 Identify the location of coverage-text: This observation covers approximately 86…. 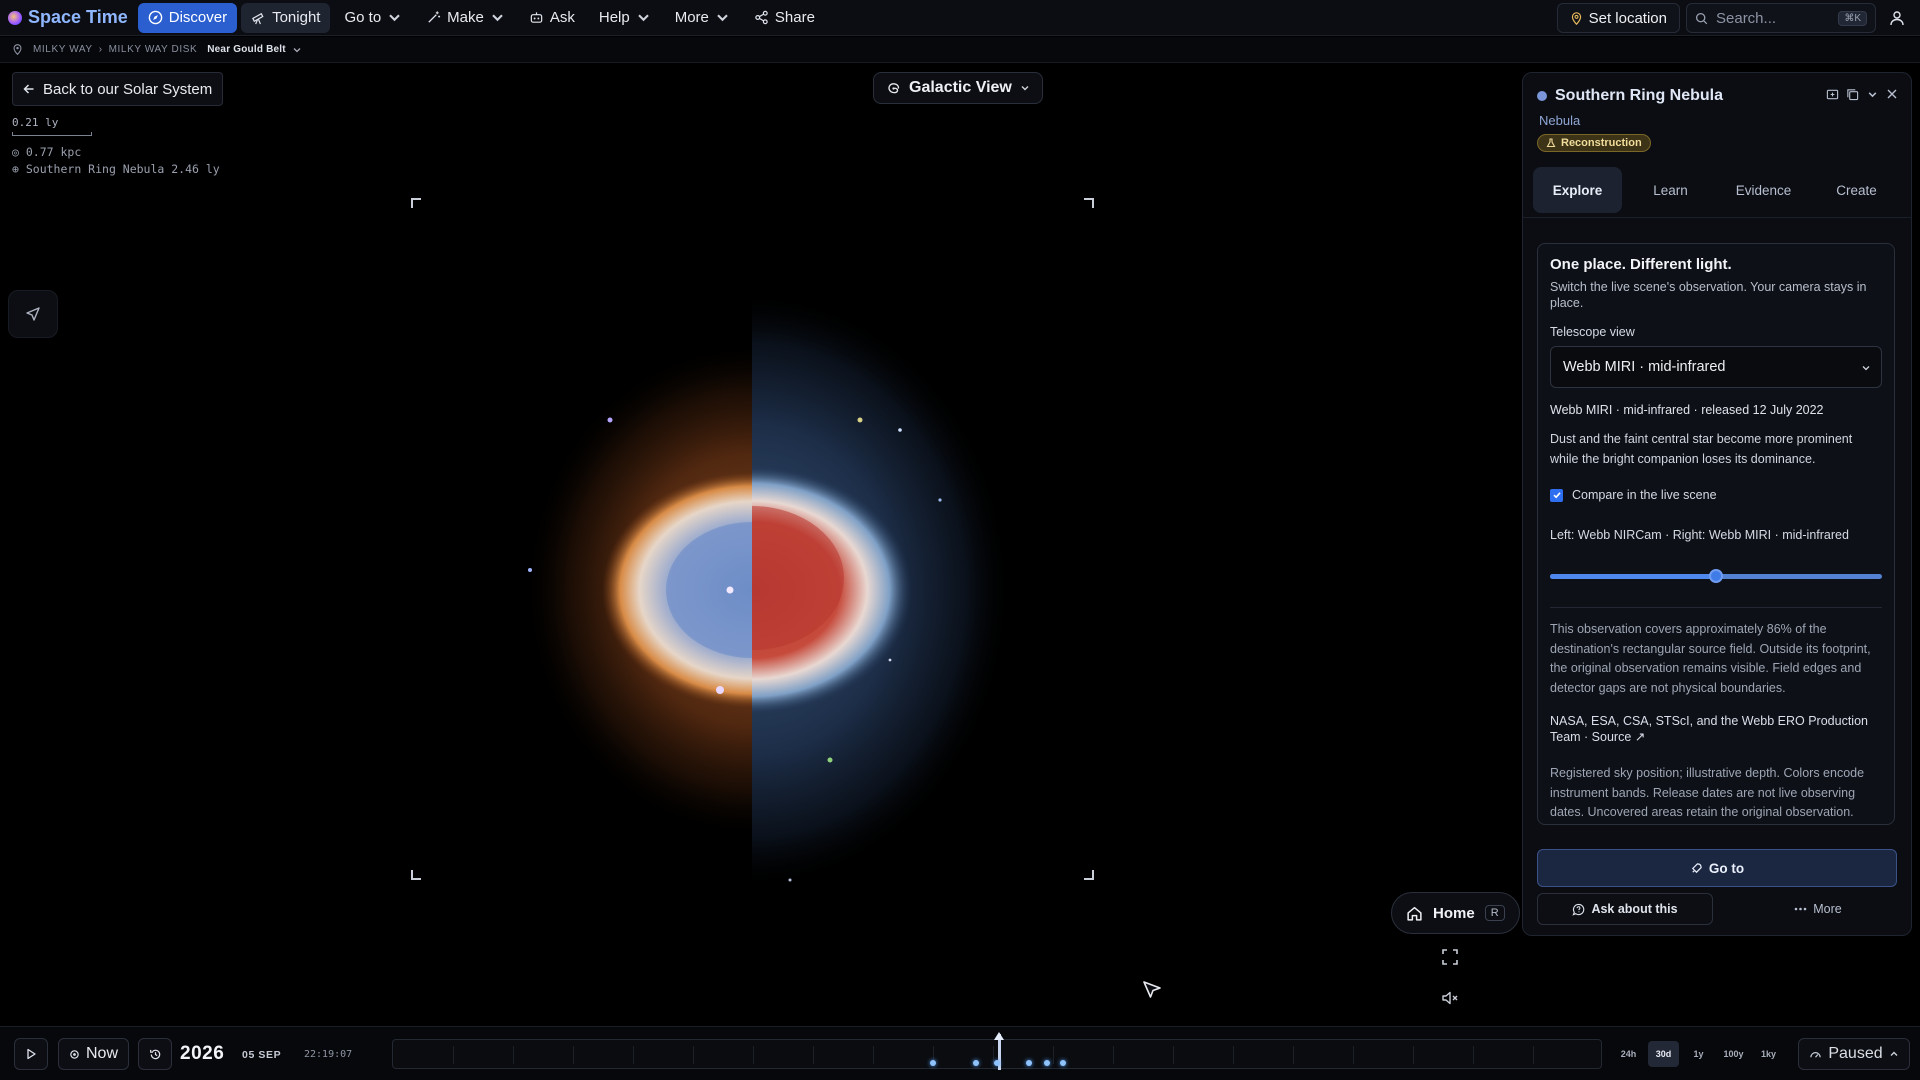
(1710, 658).